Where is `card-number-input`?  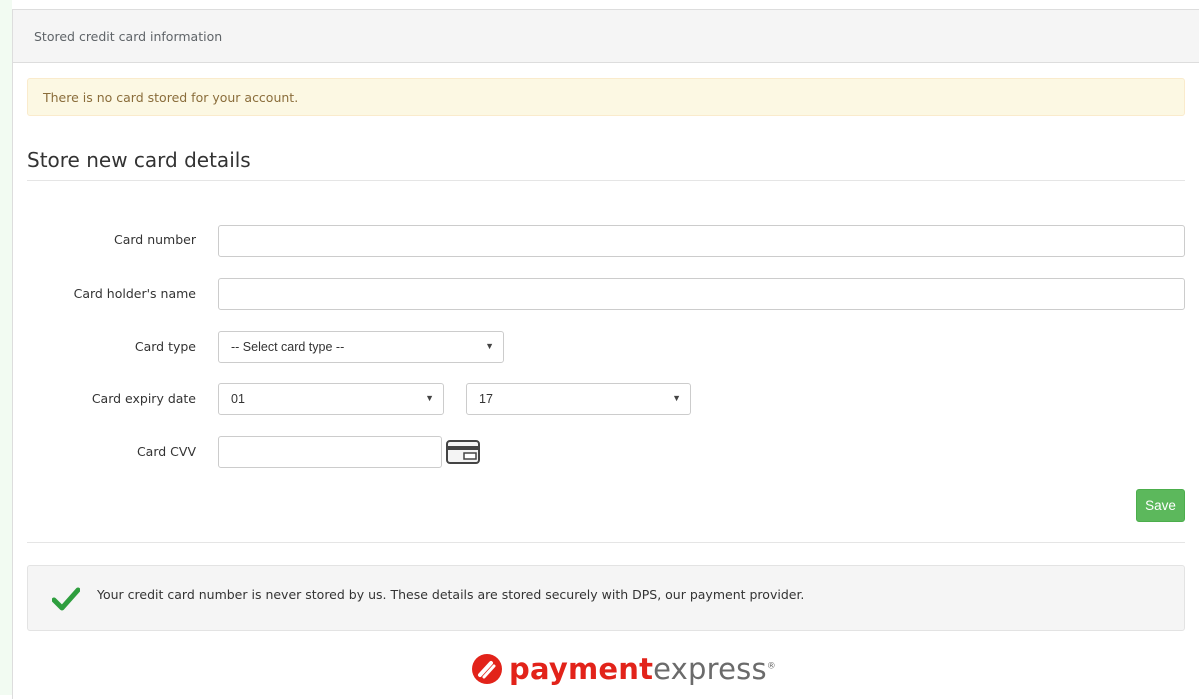
card-number-input is located at coordinates (701, 241).